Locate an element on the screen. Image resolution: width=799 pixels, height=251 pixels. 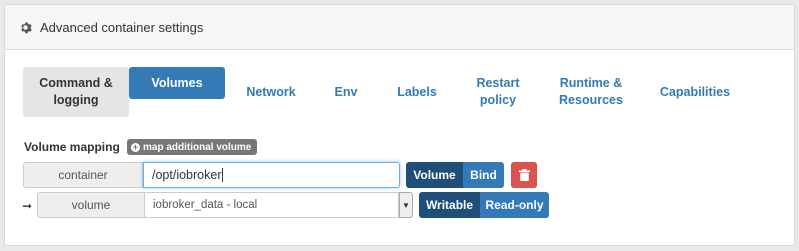
bind-type-button: Bind is located at coordinates (483, 175).